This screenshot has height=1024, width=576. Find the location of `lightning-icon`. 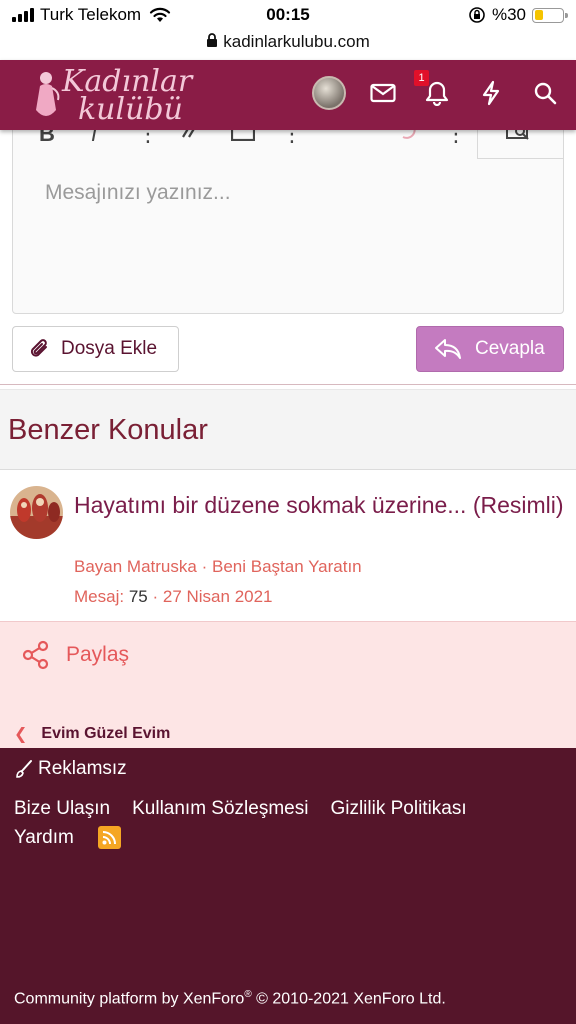

lightning-icon is located at coordinates (491, 93).